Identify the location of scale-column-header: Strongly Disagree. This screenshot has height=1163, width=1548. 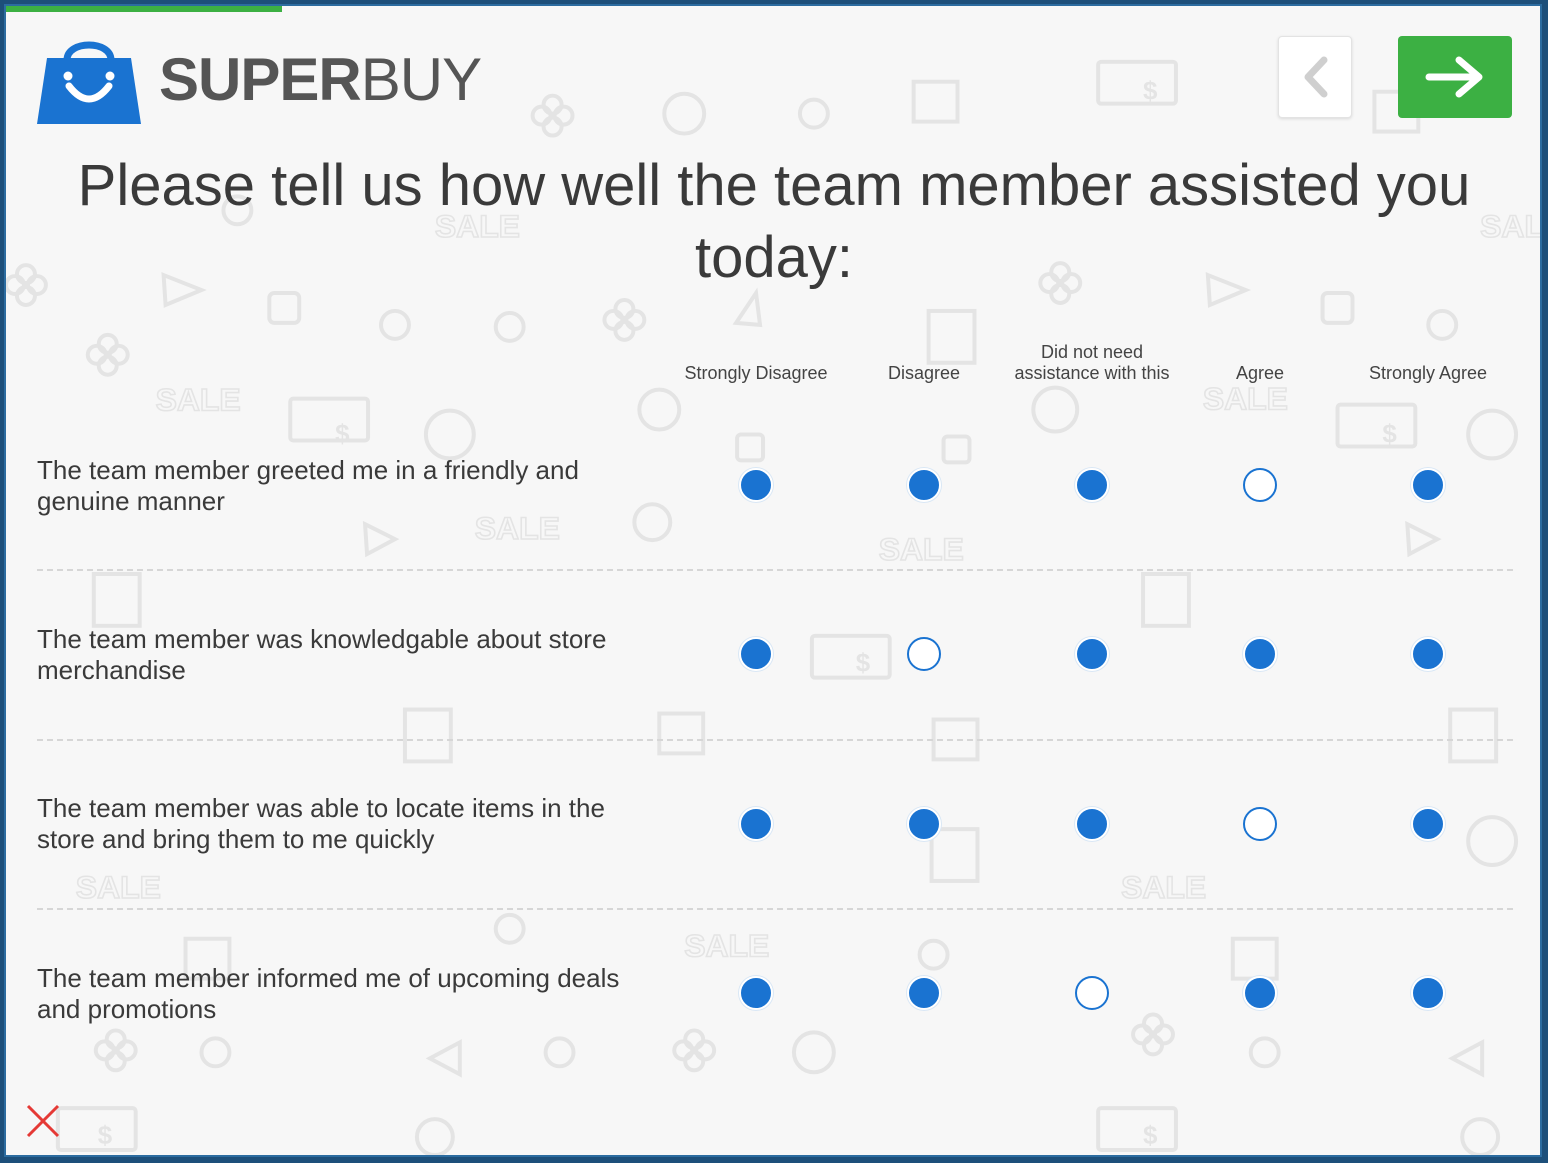
(756, 373).